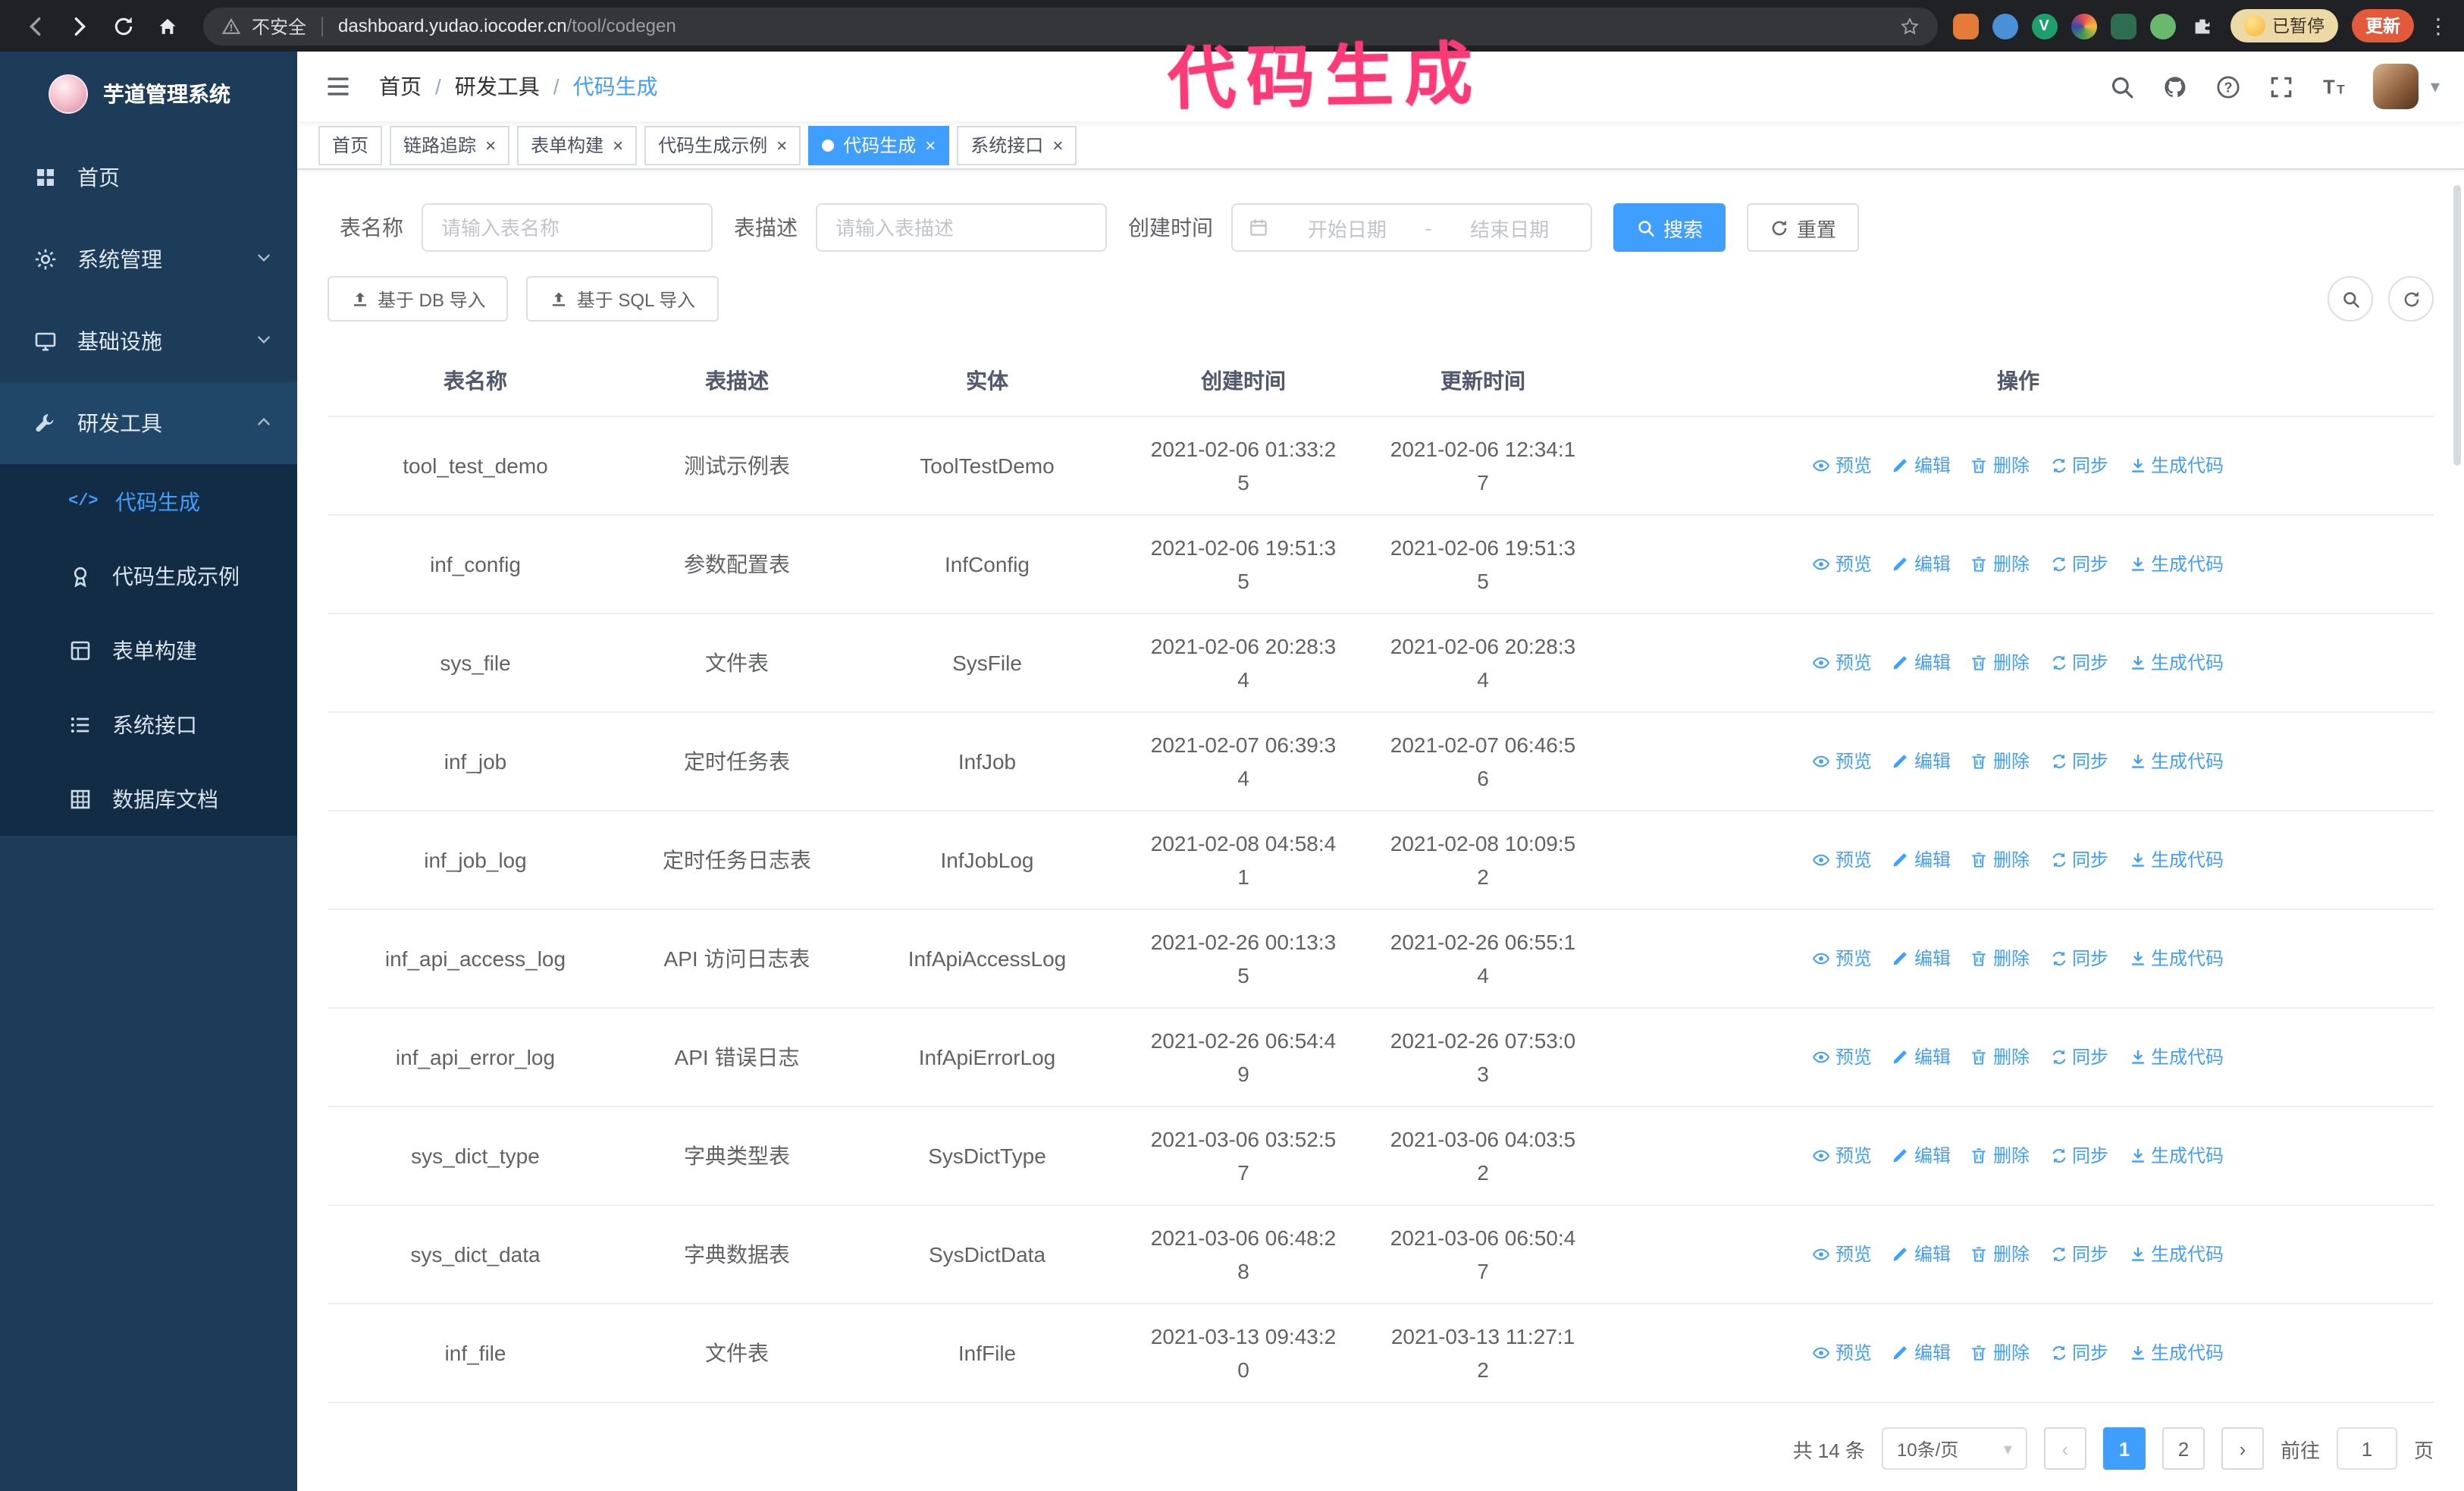 This screenshot has height=1491, width=2464. I want to click on home-icon, so click(168, 25).